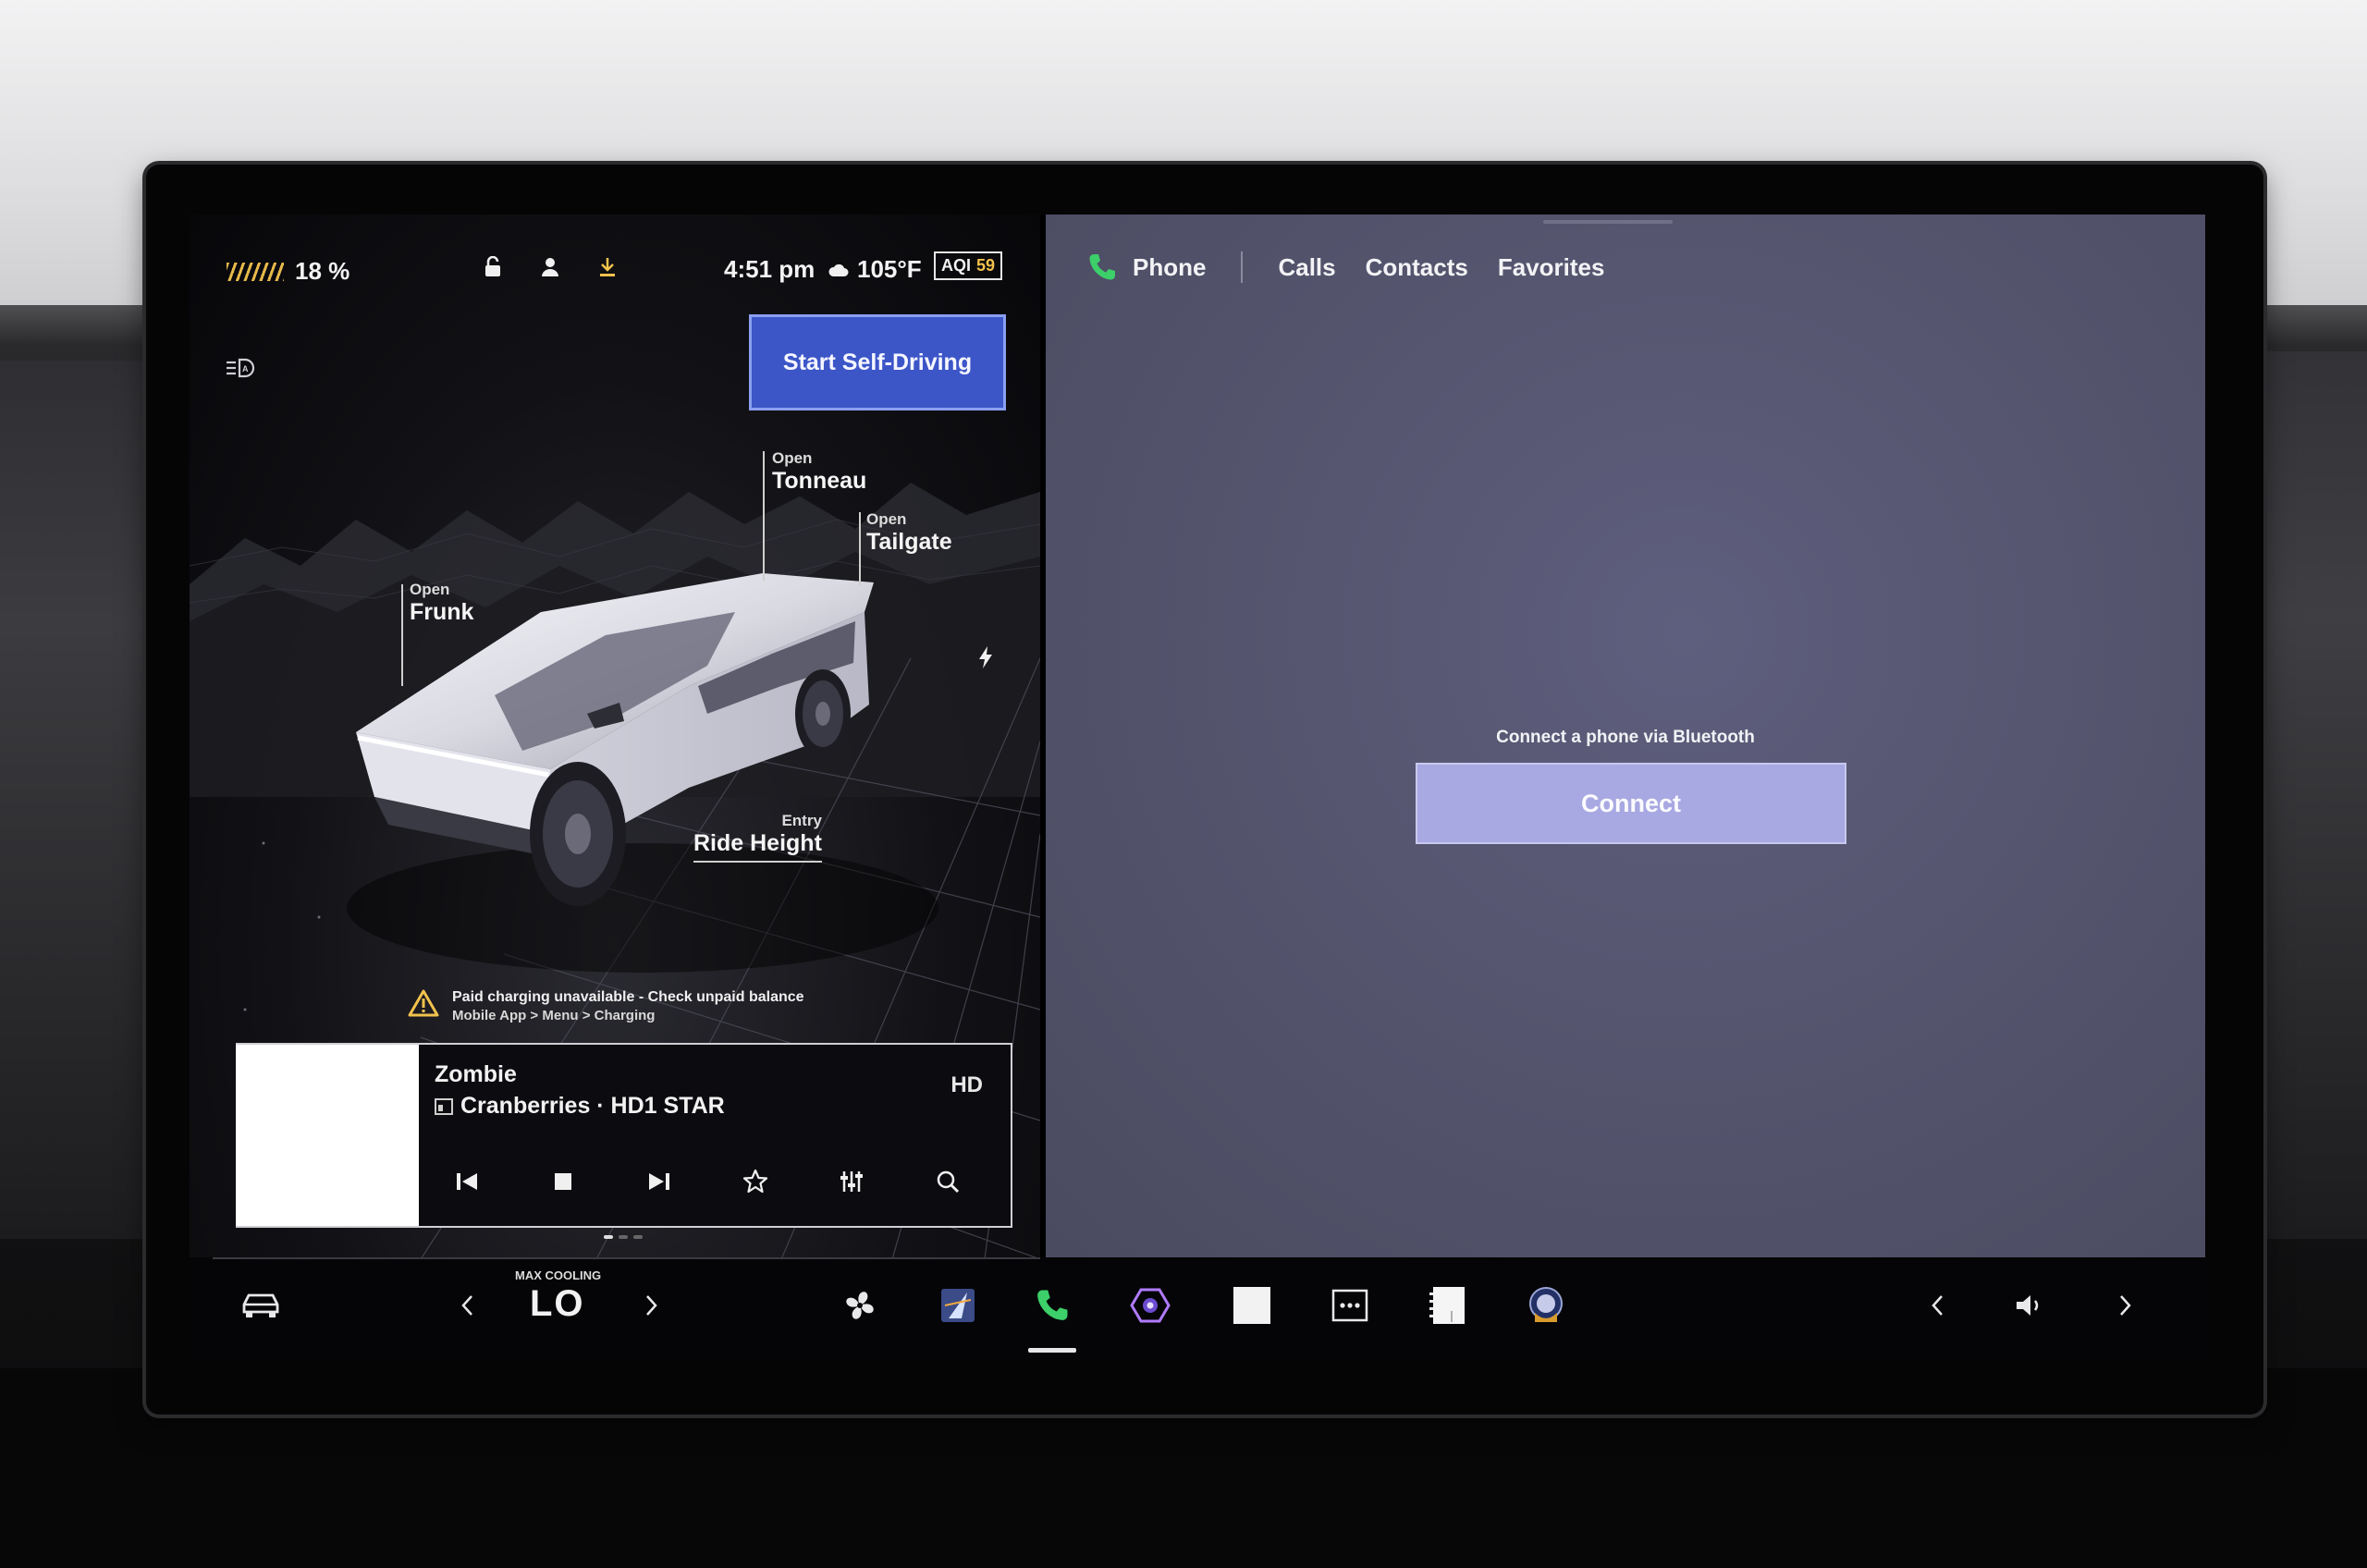 The height and width of the screenshot is (1568, 2367). What do you see at coordinates (877, 362) in the screenshot?
I see `start-self-driving-button: Start Self-Driving` at bounding box center [877, 362].